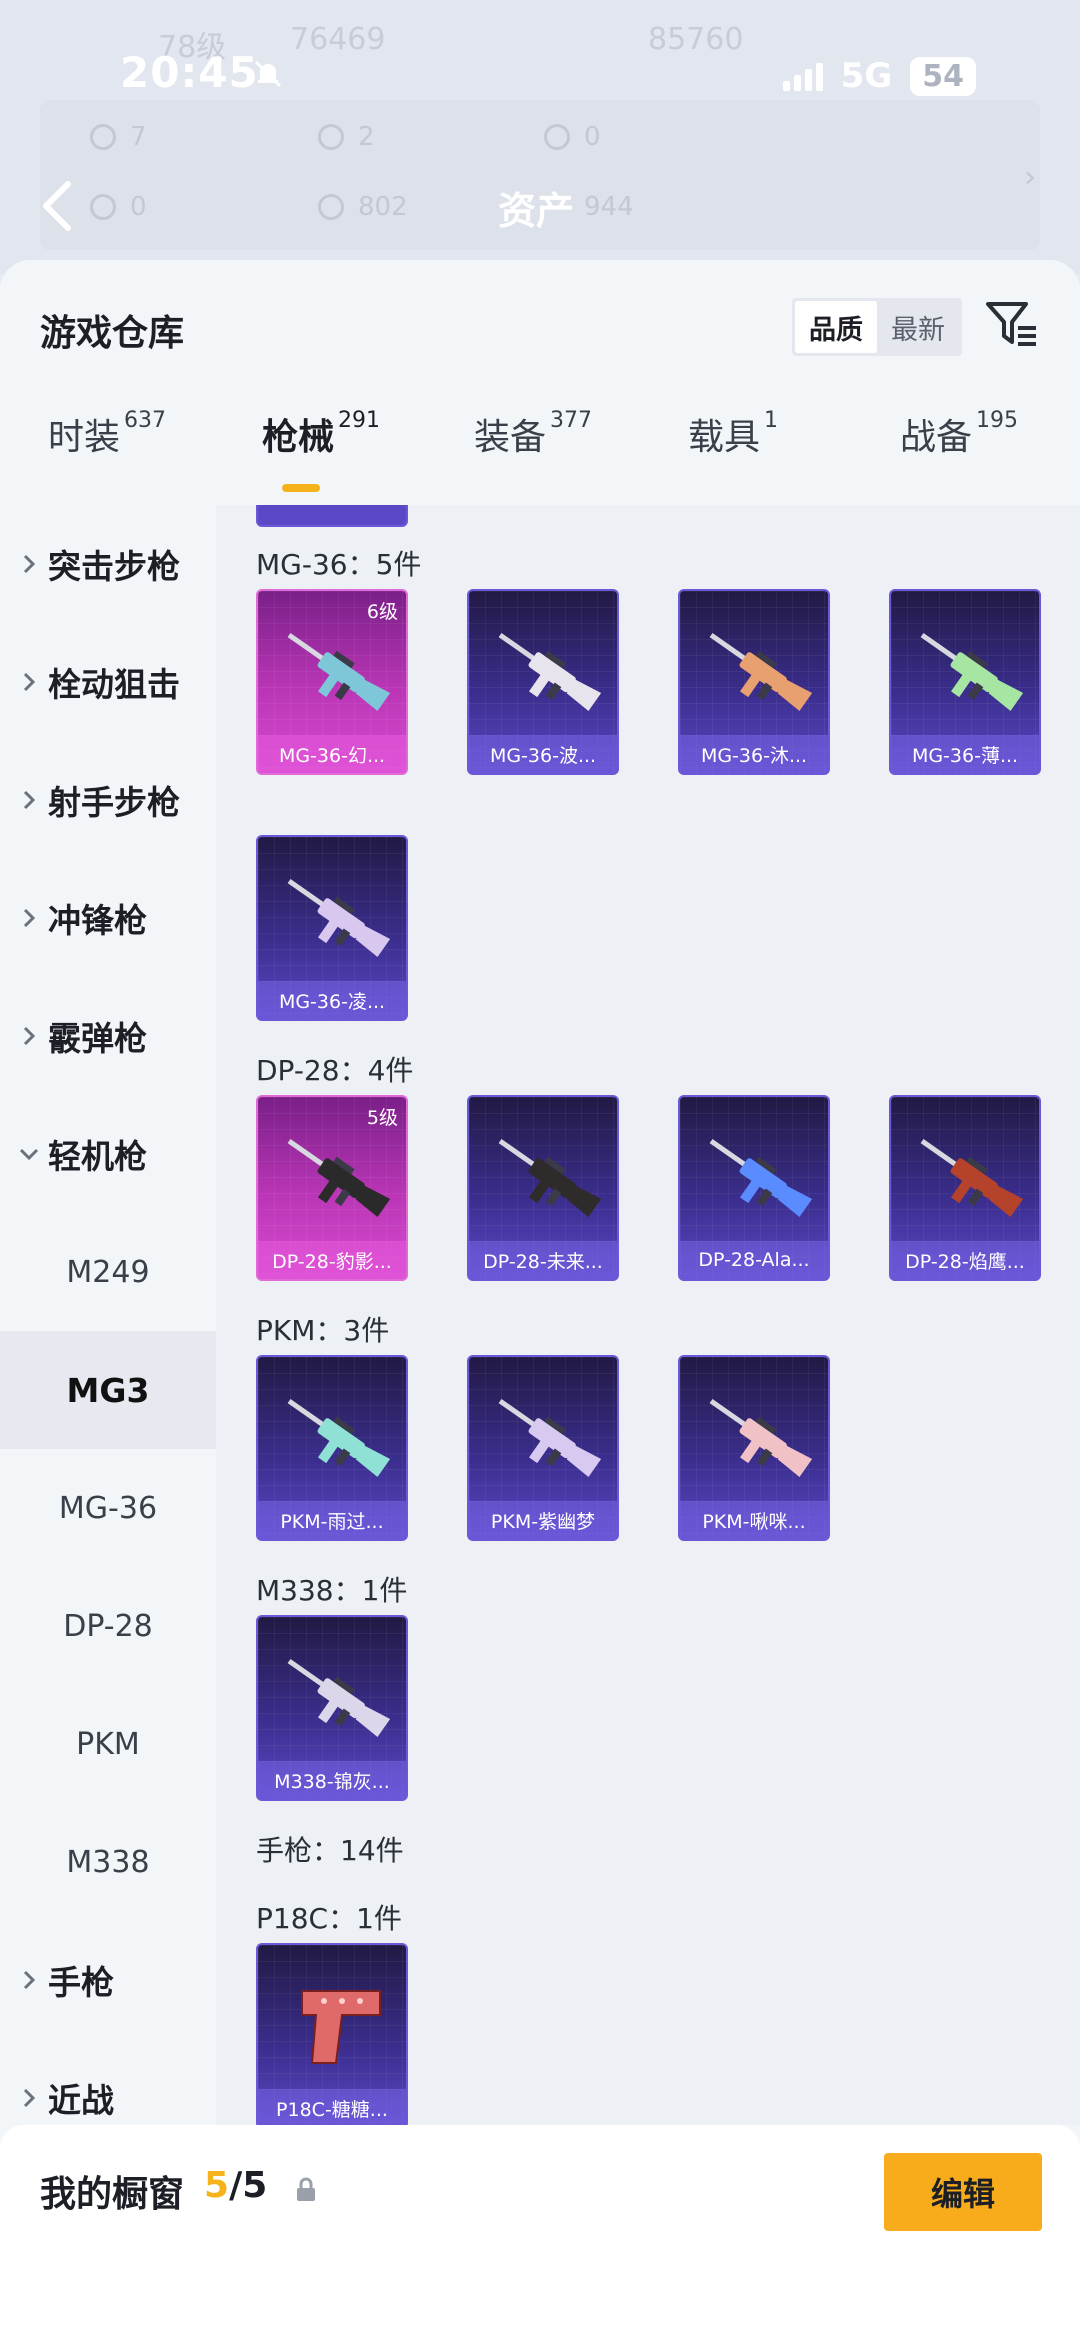 The width and height of the screenshot is (1080, 2347). What do you see at coordinates (341, 2027) in the screenshot?
I see `pistol-image` at bounding box center [341, 2027].